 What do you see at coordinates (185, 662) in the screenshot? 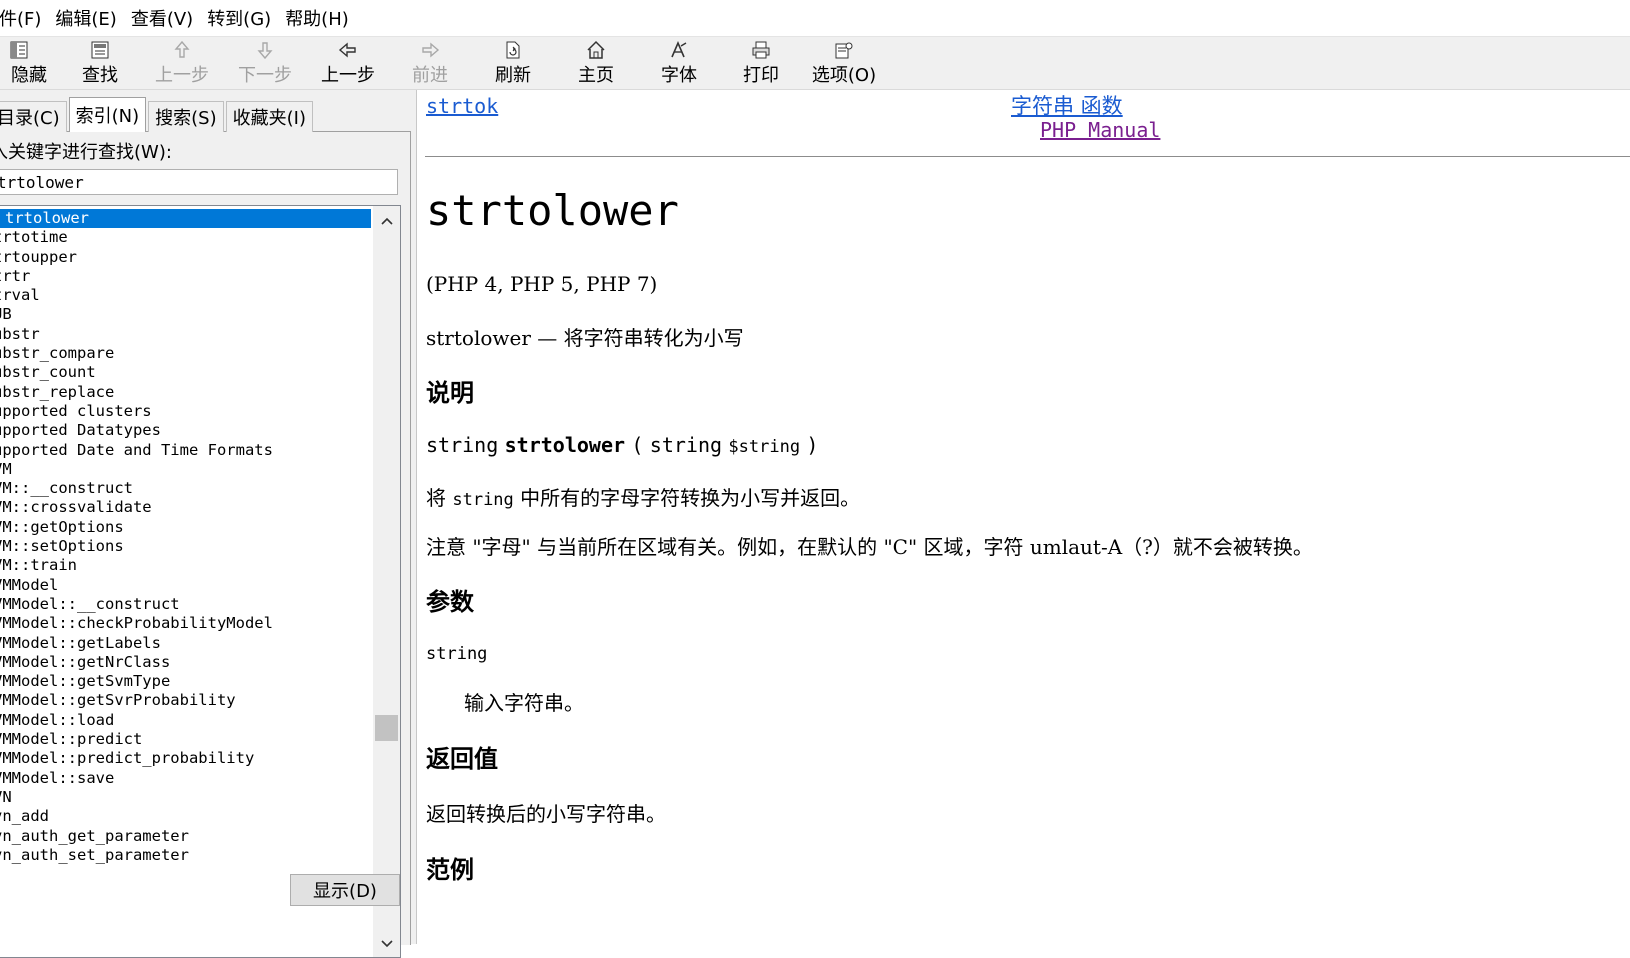
I see `index-list-item: VMModel::getNrClass` at bounding box center [185, 662].